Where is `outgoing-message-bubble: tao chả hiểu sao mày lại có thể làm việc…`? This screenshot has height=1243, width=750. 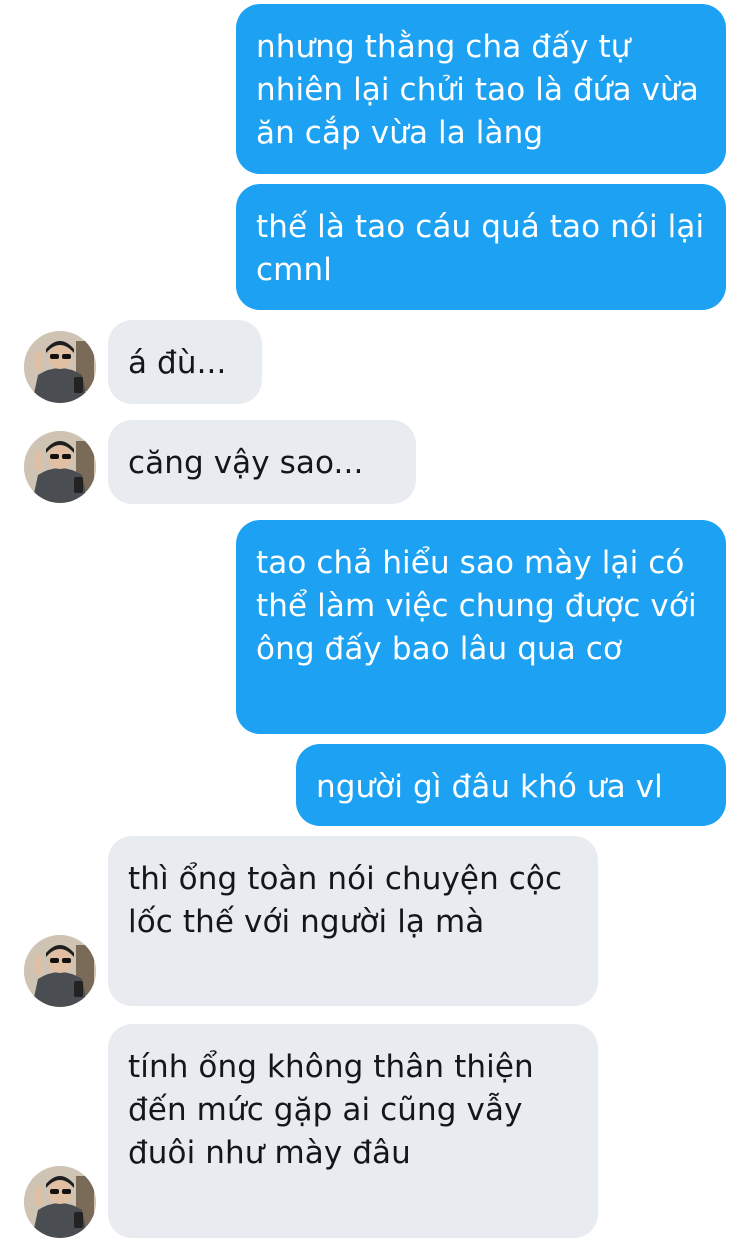 outgoing-message-bubble: tao chả hiểu sao mày lại có thể làm việc… is located at coordinates (481, 627).